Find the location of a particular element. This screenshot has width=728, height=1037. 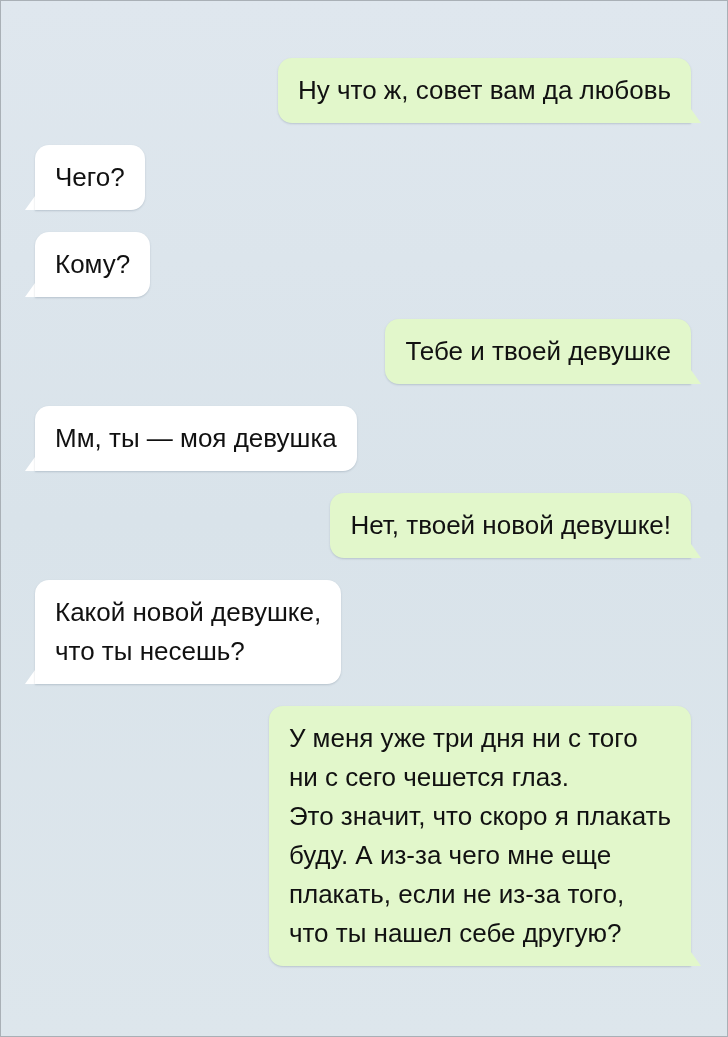

outgoing-message-bubble: У меня уже три дня ни с того ни с сего чешется глаз. Это значит, что скоро я плакать буду. А из-за чего мне еще плакать, если не из-за того, что ты нашел себе другую? is located at coordinates (479, 836).